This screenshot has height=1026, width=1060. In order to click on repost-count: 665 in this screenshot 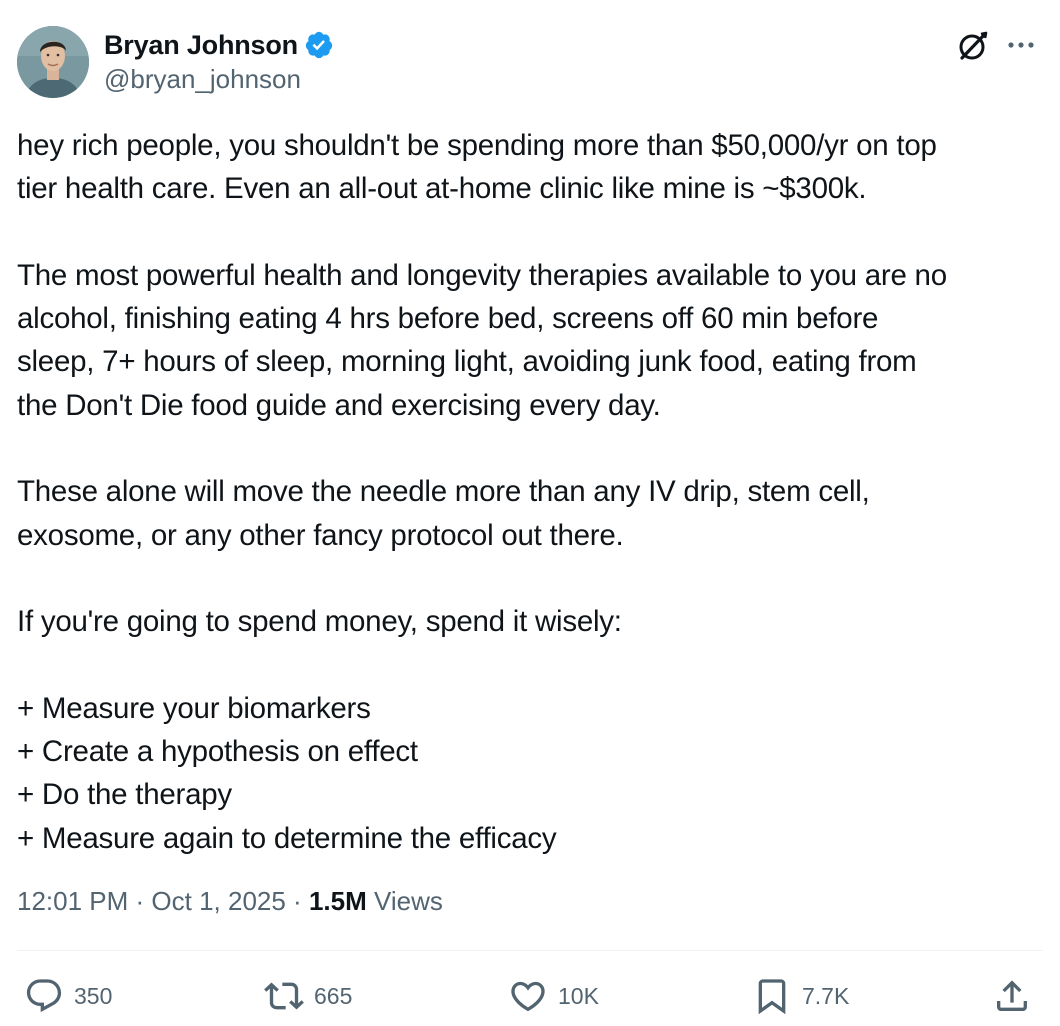, I will do `click(333, 995)`.